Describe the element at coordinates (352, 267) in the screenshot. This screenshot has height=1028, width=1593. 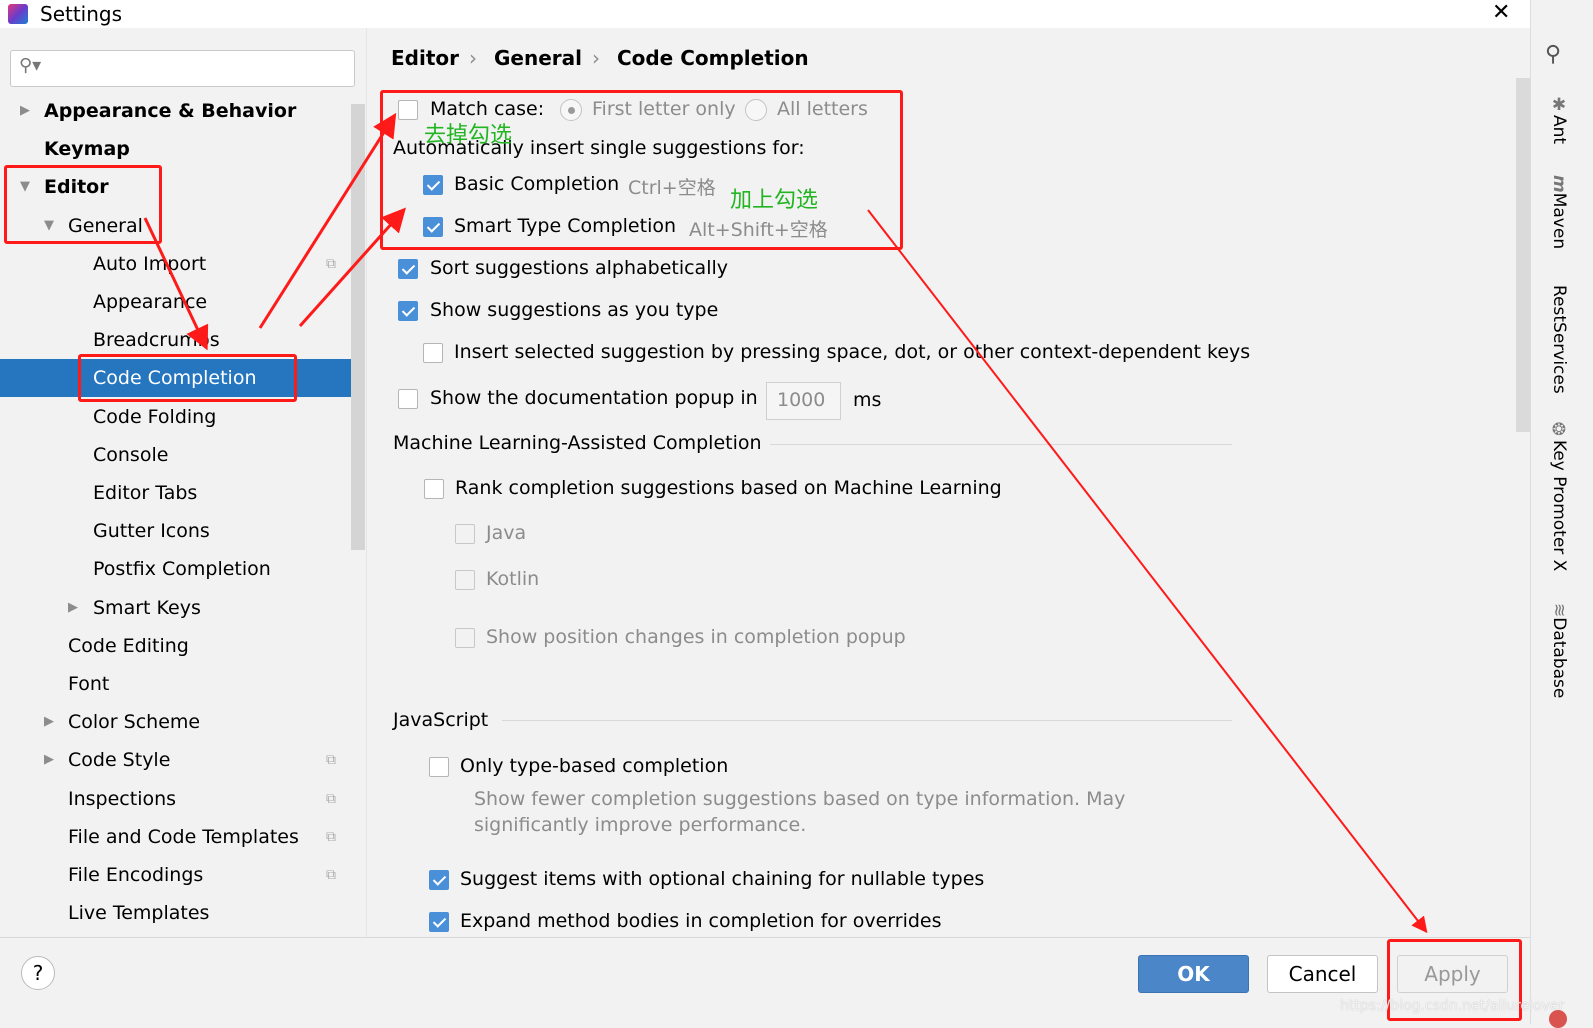
I see `arrow-to-smart-completion` at that location.